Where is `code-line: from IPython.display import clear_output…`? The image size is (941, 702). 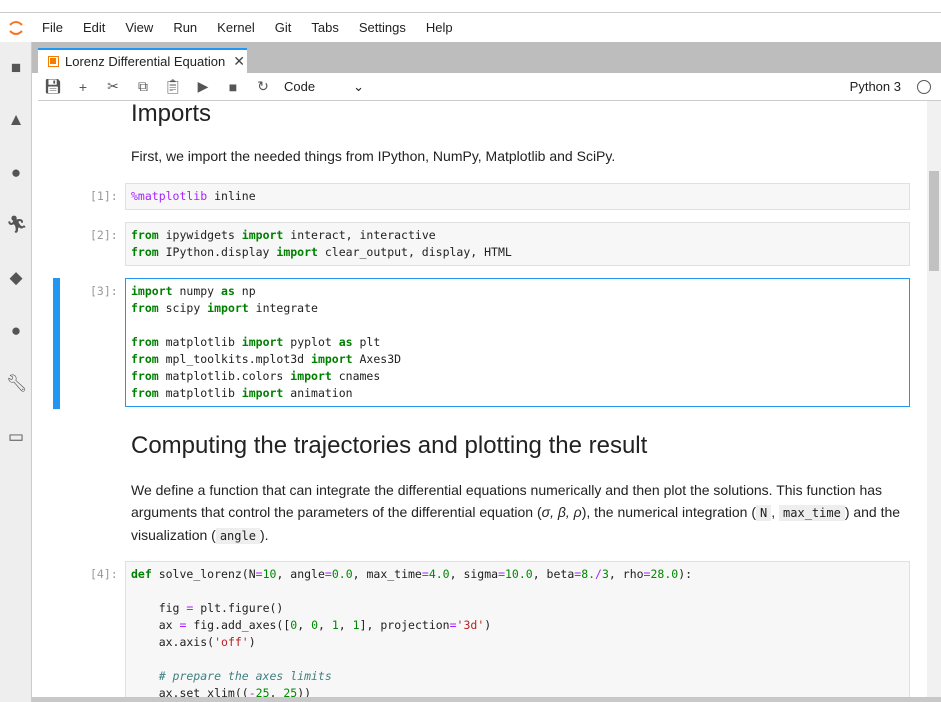 code-line: from IPython.display import clear_output… is located at coordinates (517, 252).